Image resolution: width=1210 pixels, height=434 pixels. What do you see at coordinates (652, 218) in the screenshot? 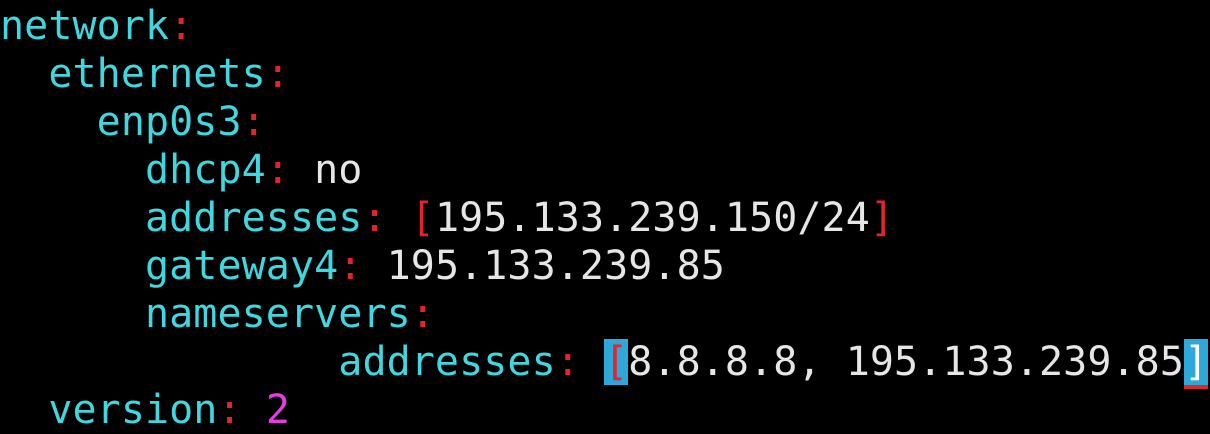
I see `yaml-value: 195.133.239.150/24` at bounding box center [652, 218].